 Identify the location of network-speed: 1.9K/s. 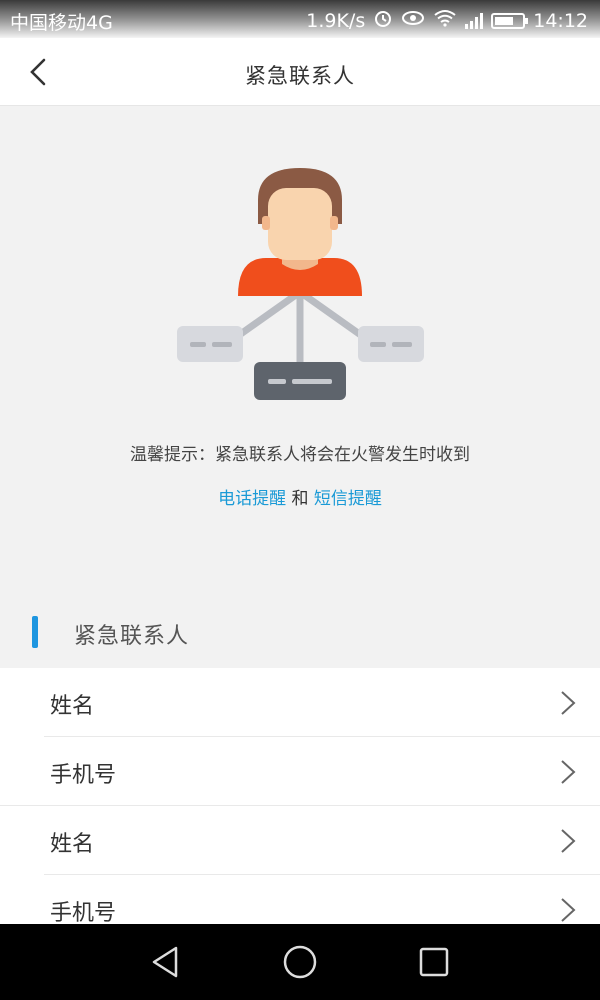
(336, 20).